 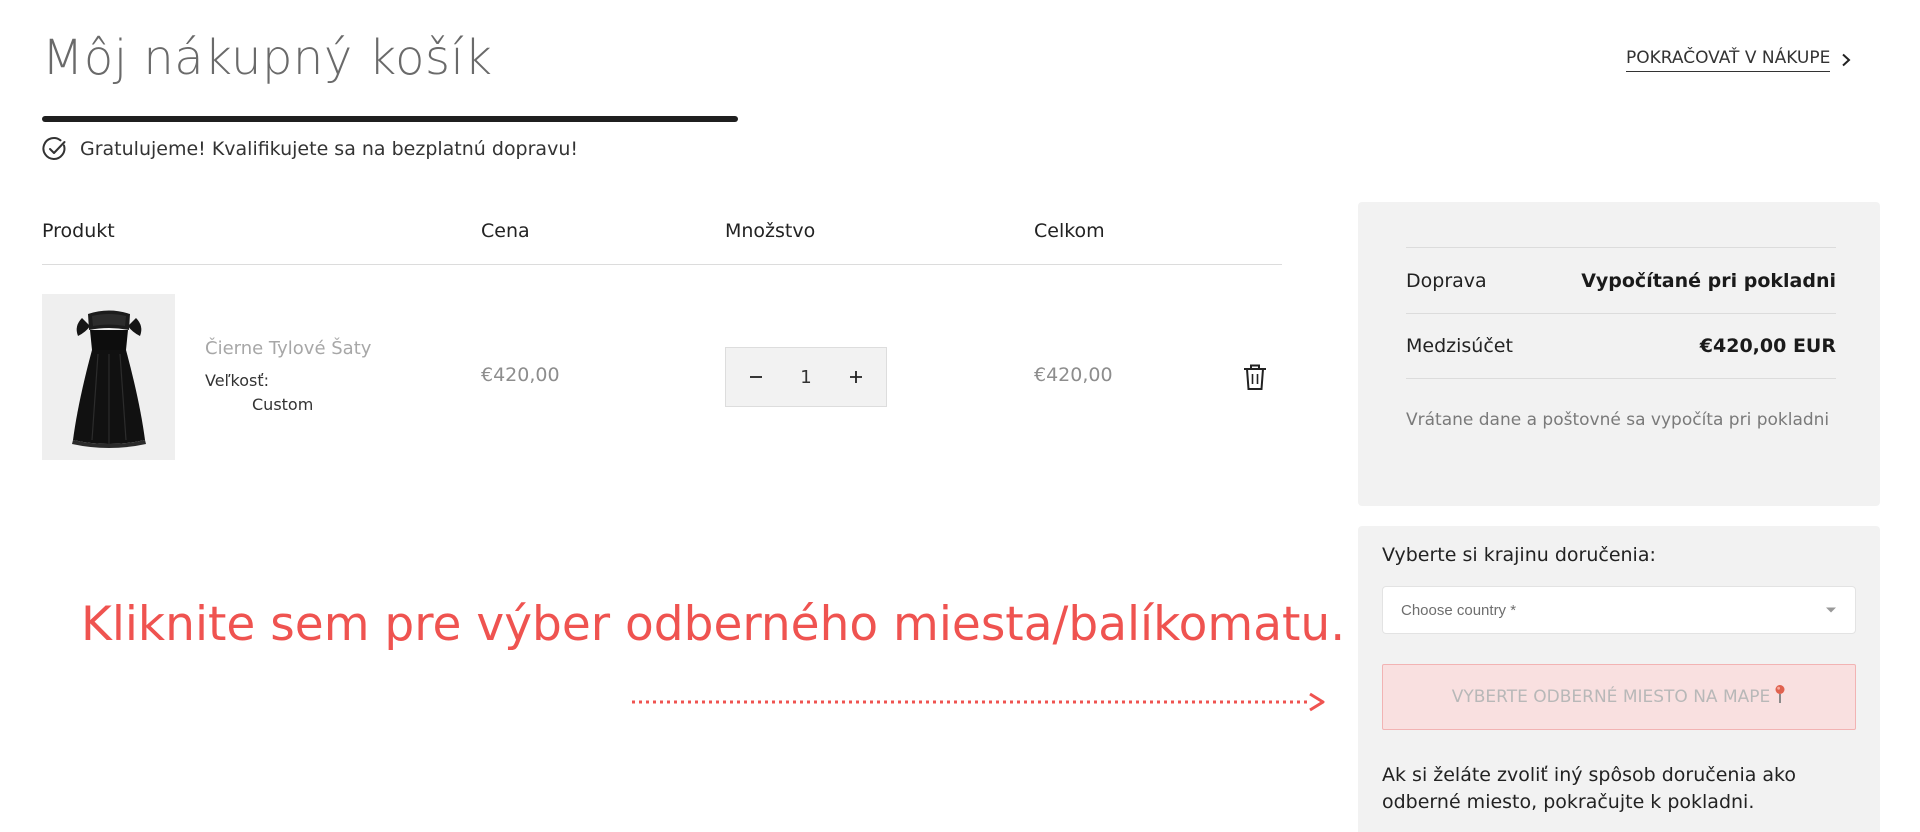 I want to click on minus-icon, so click(x=756, y=377).